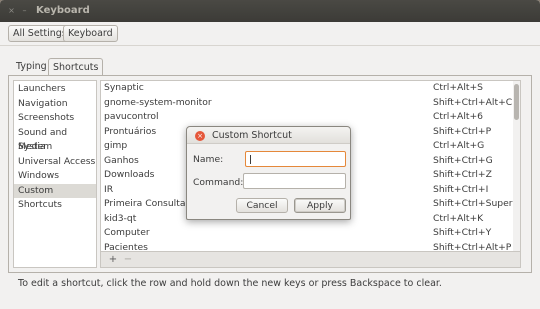 Image resolution: width=540 pixels, height=309 pixels. I want to click on shortcut-list-toolbar: + −, so click(310, 260).